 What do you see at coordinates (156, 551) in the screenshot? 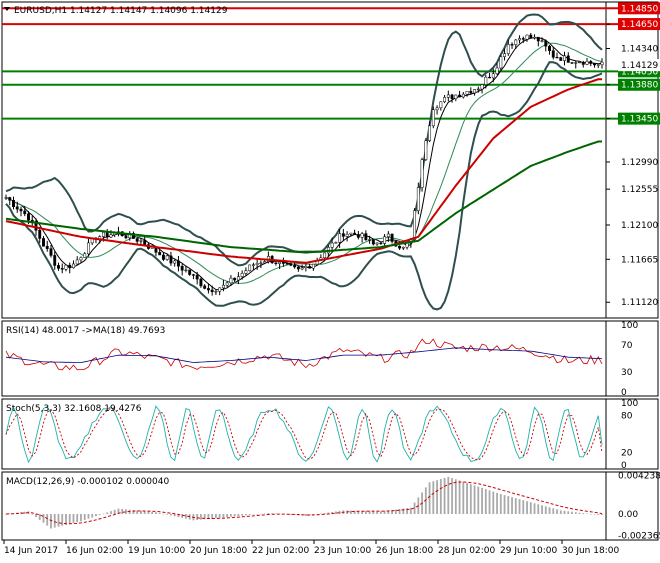
I see `time-tick-label: 19 Jun 10:00` at bounding box center [156, 551].